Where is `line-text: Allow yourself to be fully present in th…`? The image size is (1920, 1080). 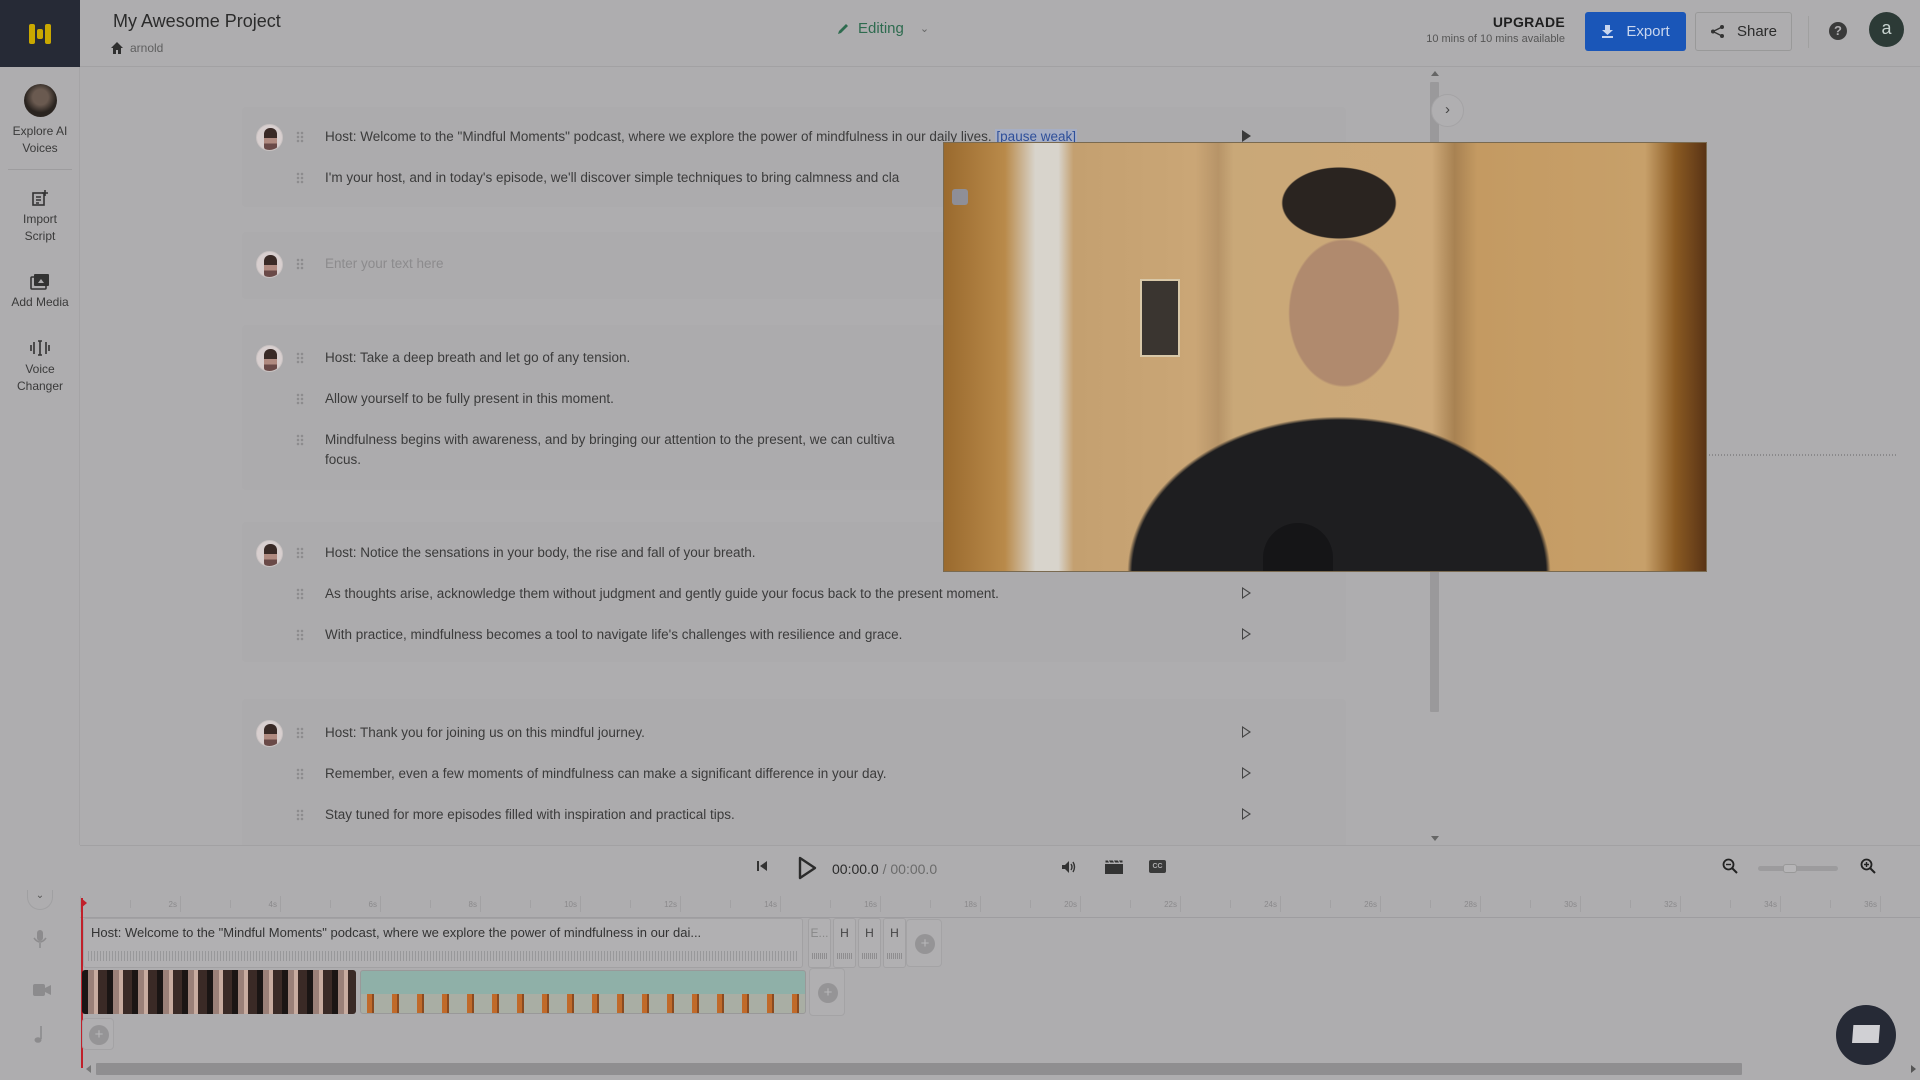 line-text: Allow yourself to be fully present in th… is located at coordinates (469, 398).